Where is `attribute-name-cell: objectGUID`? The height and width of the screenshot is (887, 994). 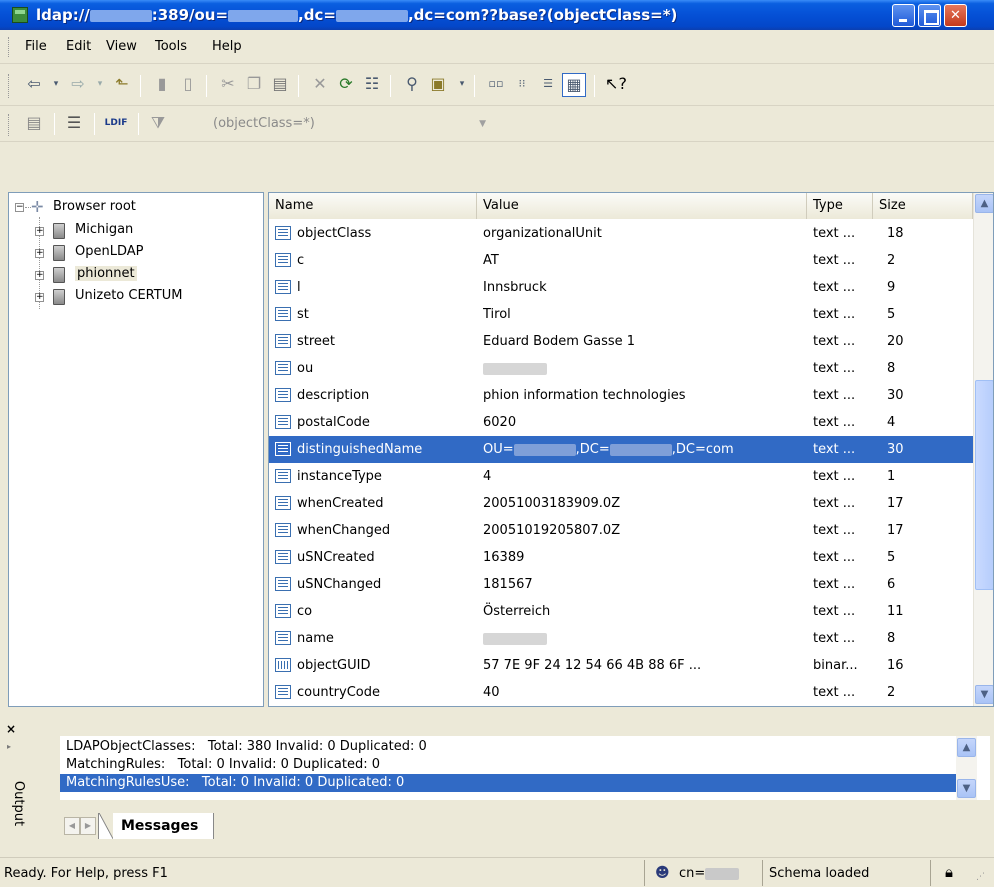 attribute-name-cell: objectGUID is located at coordinates (373, 665).